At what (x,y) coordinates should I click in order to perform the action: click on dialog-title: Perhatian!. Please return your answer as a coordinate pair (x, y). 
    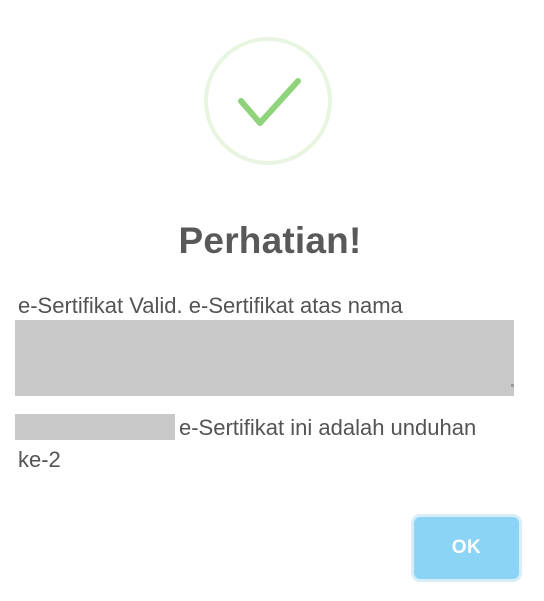
    Looking at the image, I should click on (270, 240).